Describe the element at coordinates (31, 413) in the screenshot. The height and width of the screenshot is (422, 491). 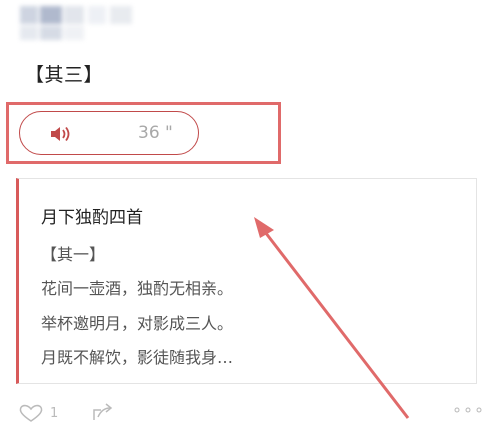
I see `heart-icon` at that location.